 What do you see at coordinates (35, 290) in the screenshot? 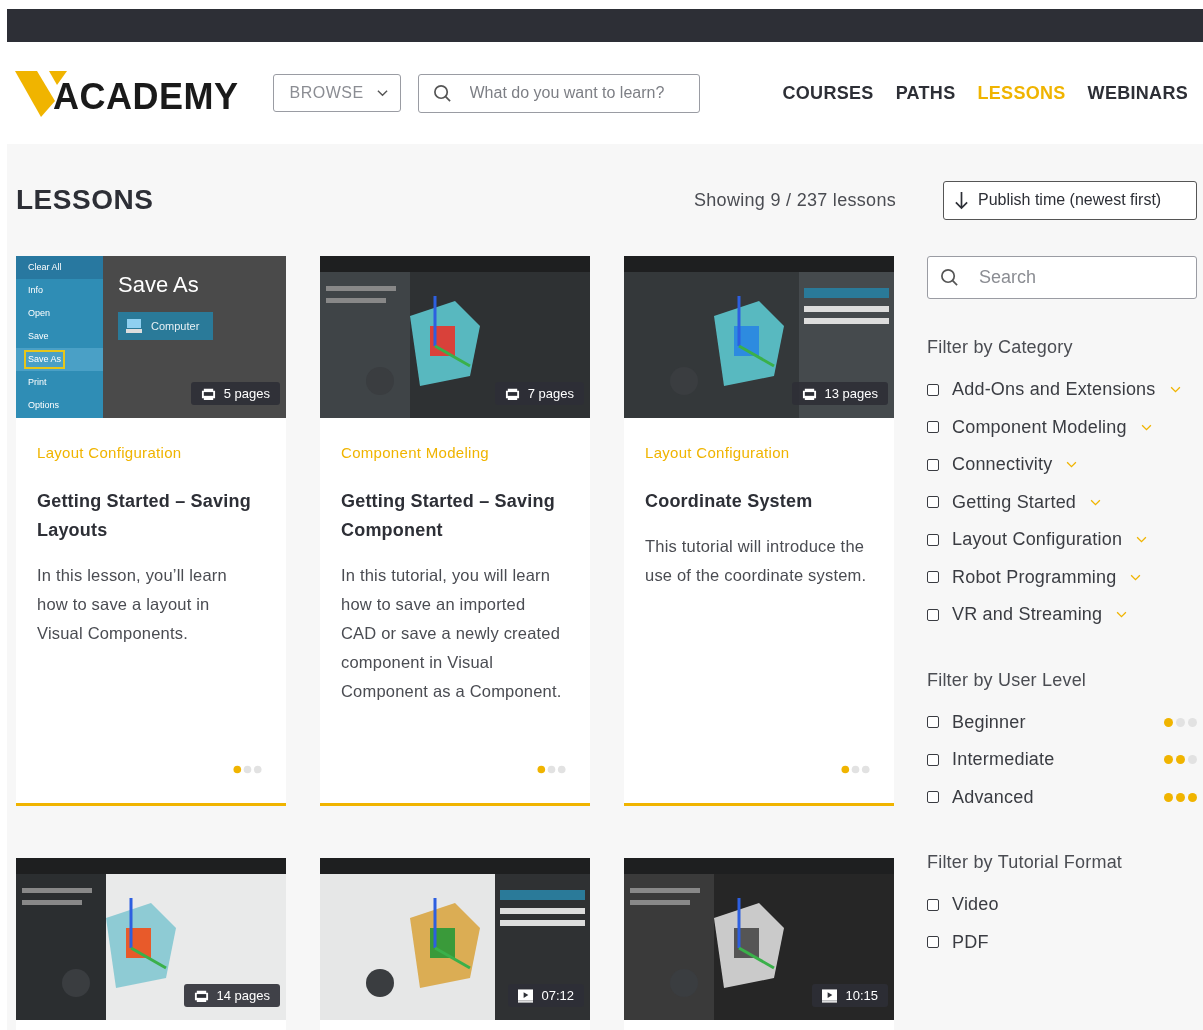
I see `menu-item: Info` at bounding box center [35, 290].